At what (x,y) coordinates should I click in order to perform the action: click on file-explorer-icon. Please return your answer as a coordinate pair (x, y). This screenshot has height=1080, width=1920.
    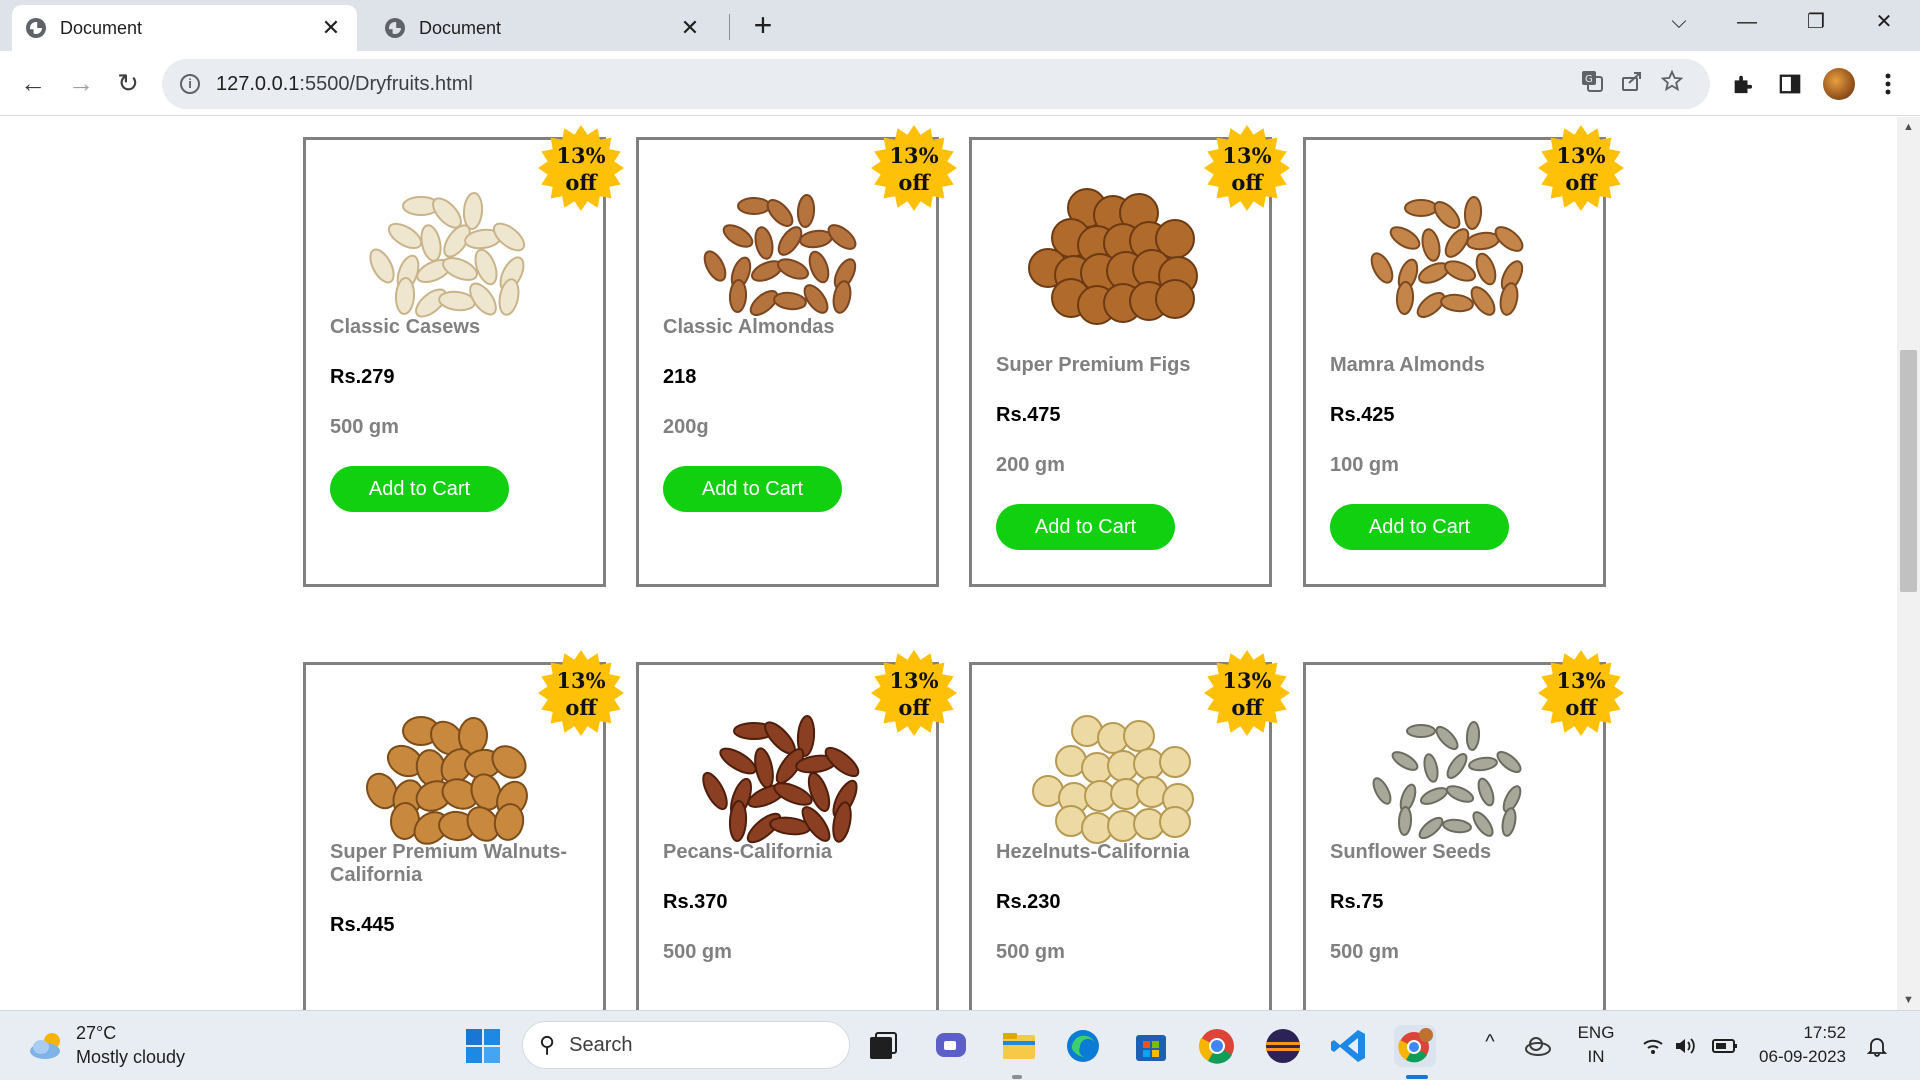
    Looking at the image, I should click on (1019, 1046).